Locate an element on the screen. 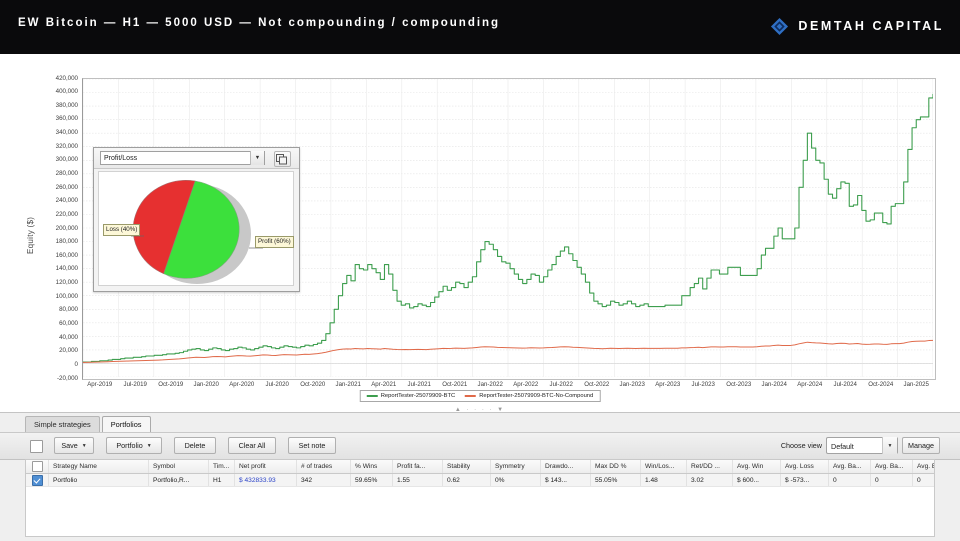 The width and height of the screenshot is (960, 541). x-axis-tick: Apr-2024 is located at coordinates (810, 384).